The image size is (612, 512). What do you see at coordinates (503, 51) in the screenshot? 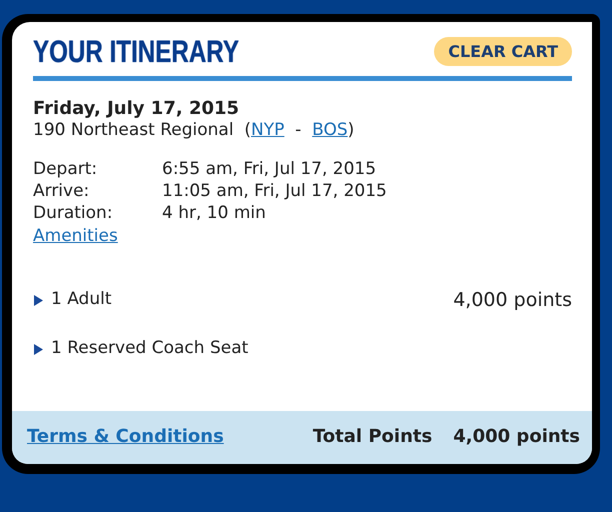
I see `clear-cart-button: CLEAR CART` at bounding box center [503, 51].